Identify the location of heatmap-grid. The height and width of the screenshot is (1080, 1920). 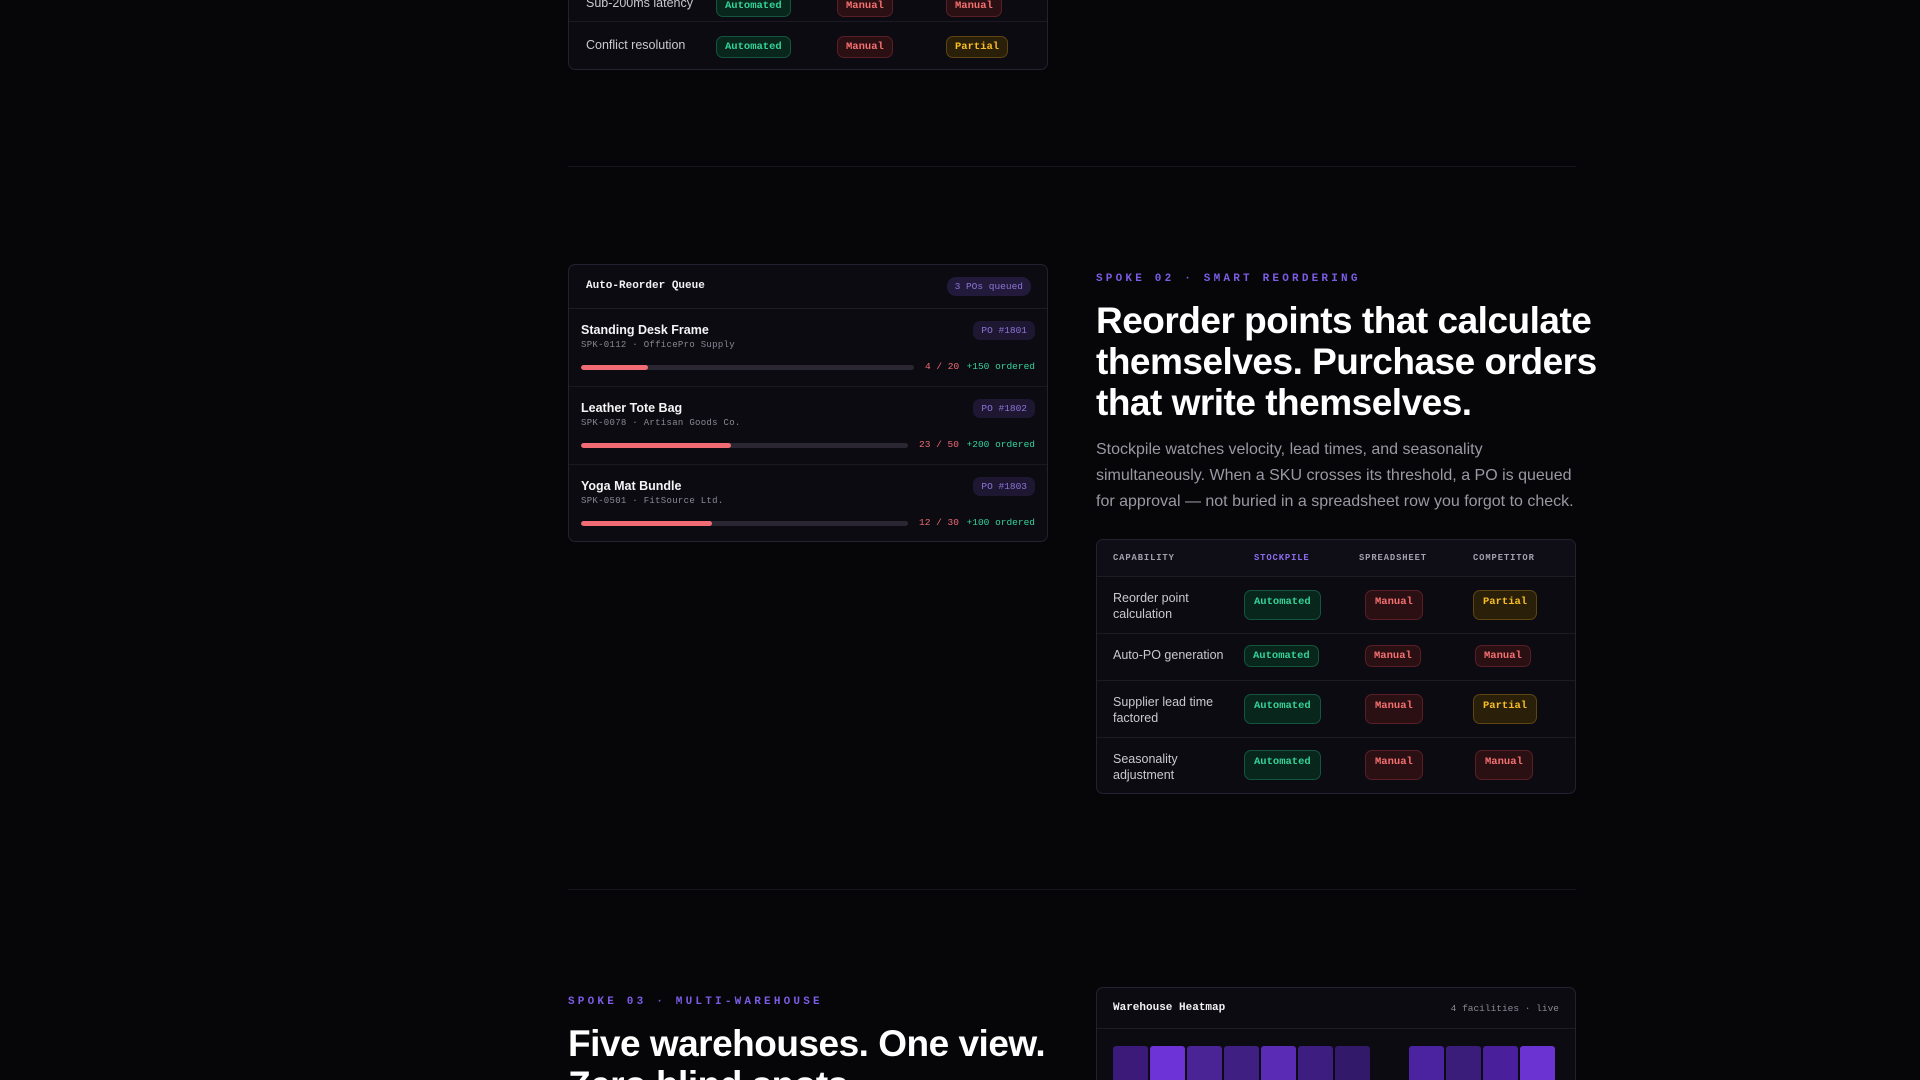
(1334, 1063).